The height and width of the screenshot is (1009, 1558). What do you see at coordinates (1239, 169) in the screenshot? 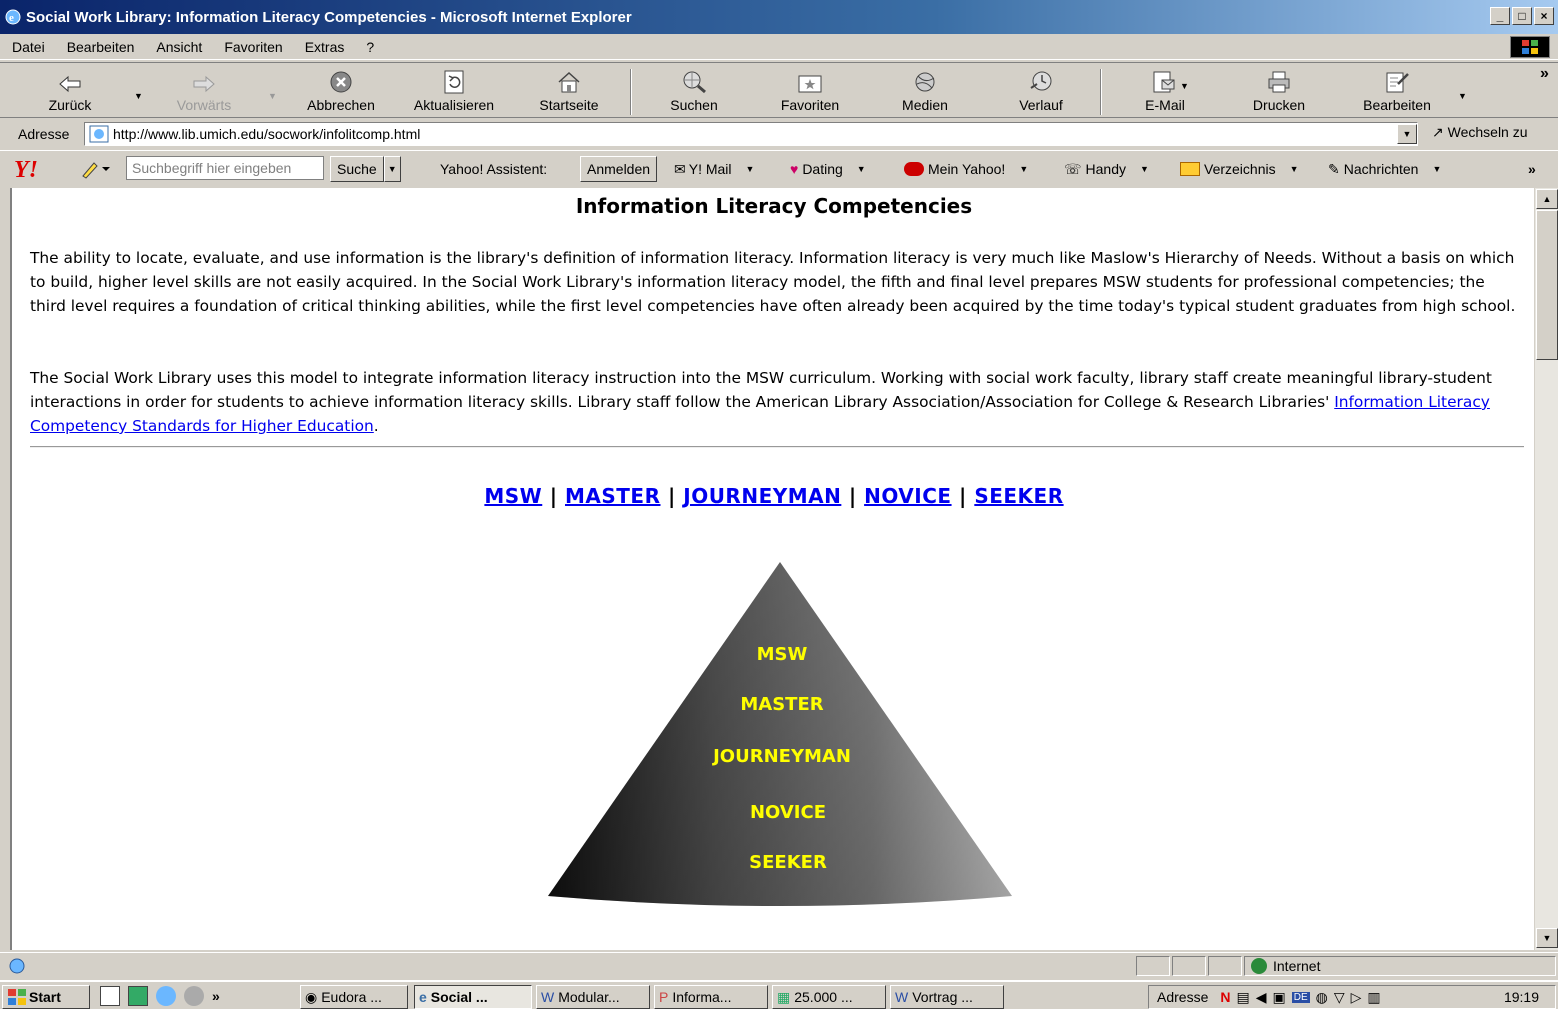
I see `yahoo-directory-button: Verzeichnis ▼` at bounding box center [1239, 169].